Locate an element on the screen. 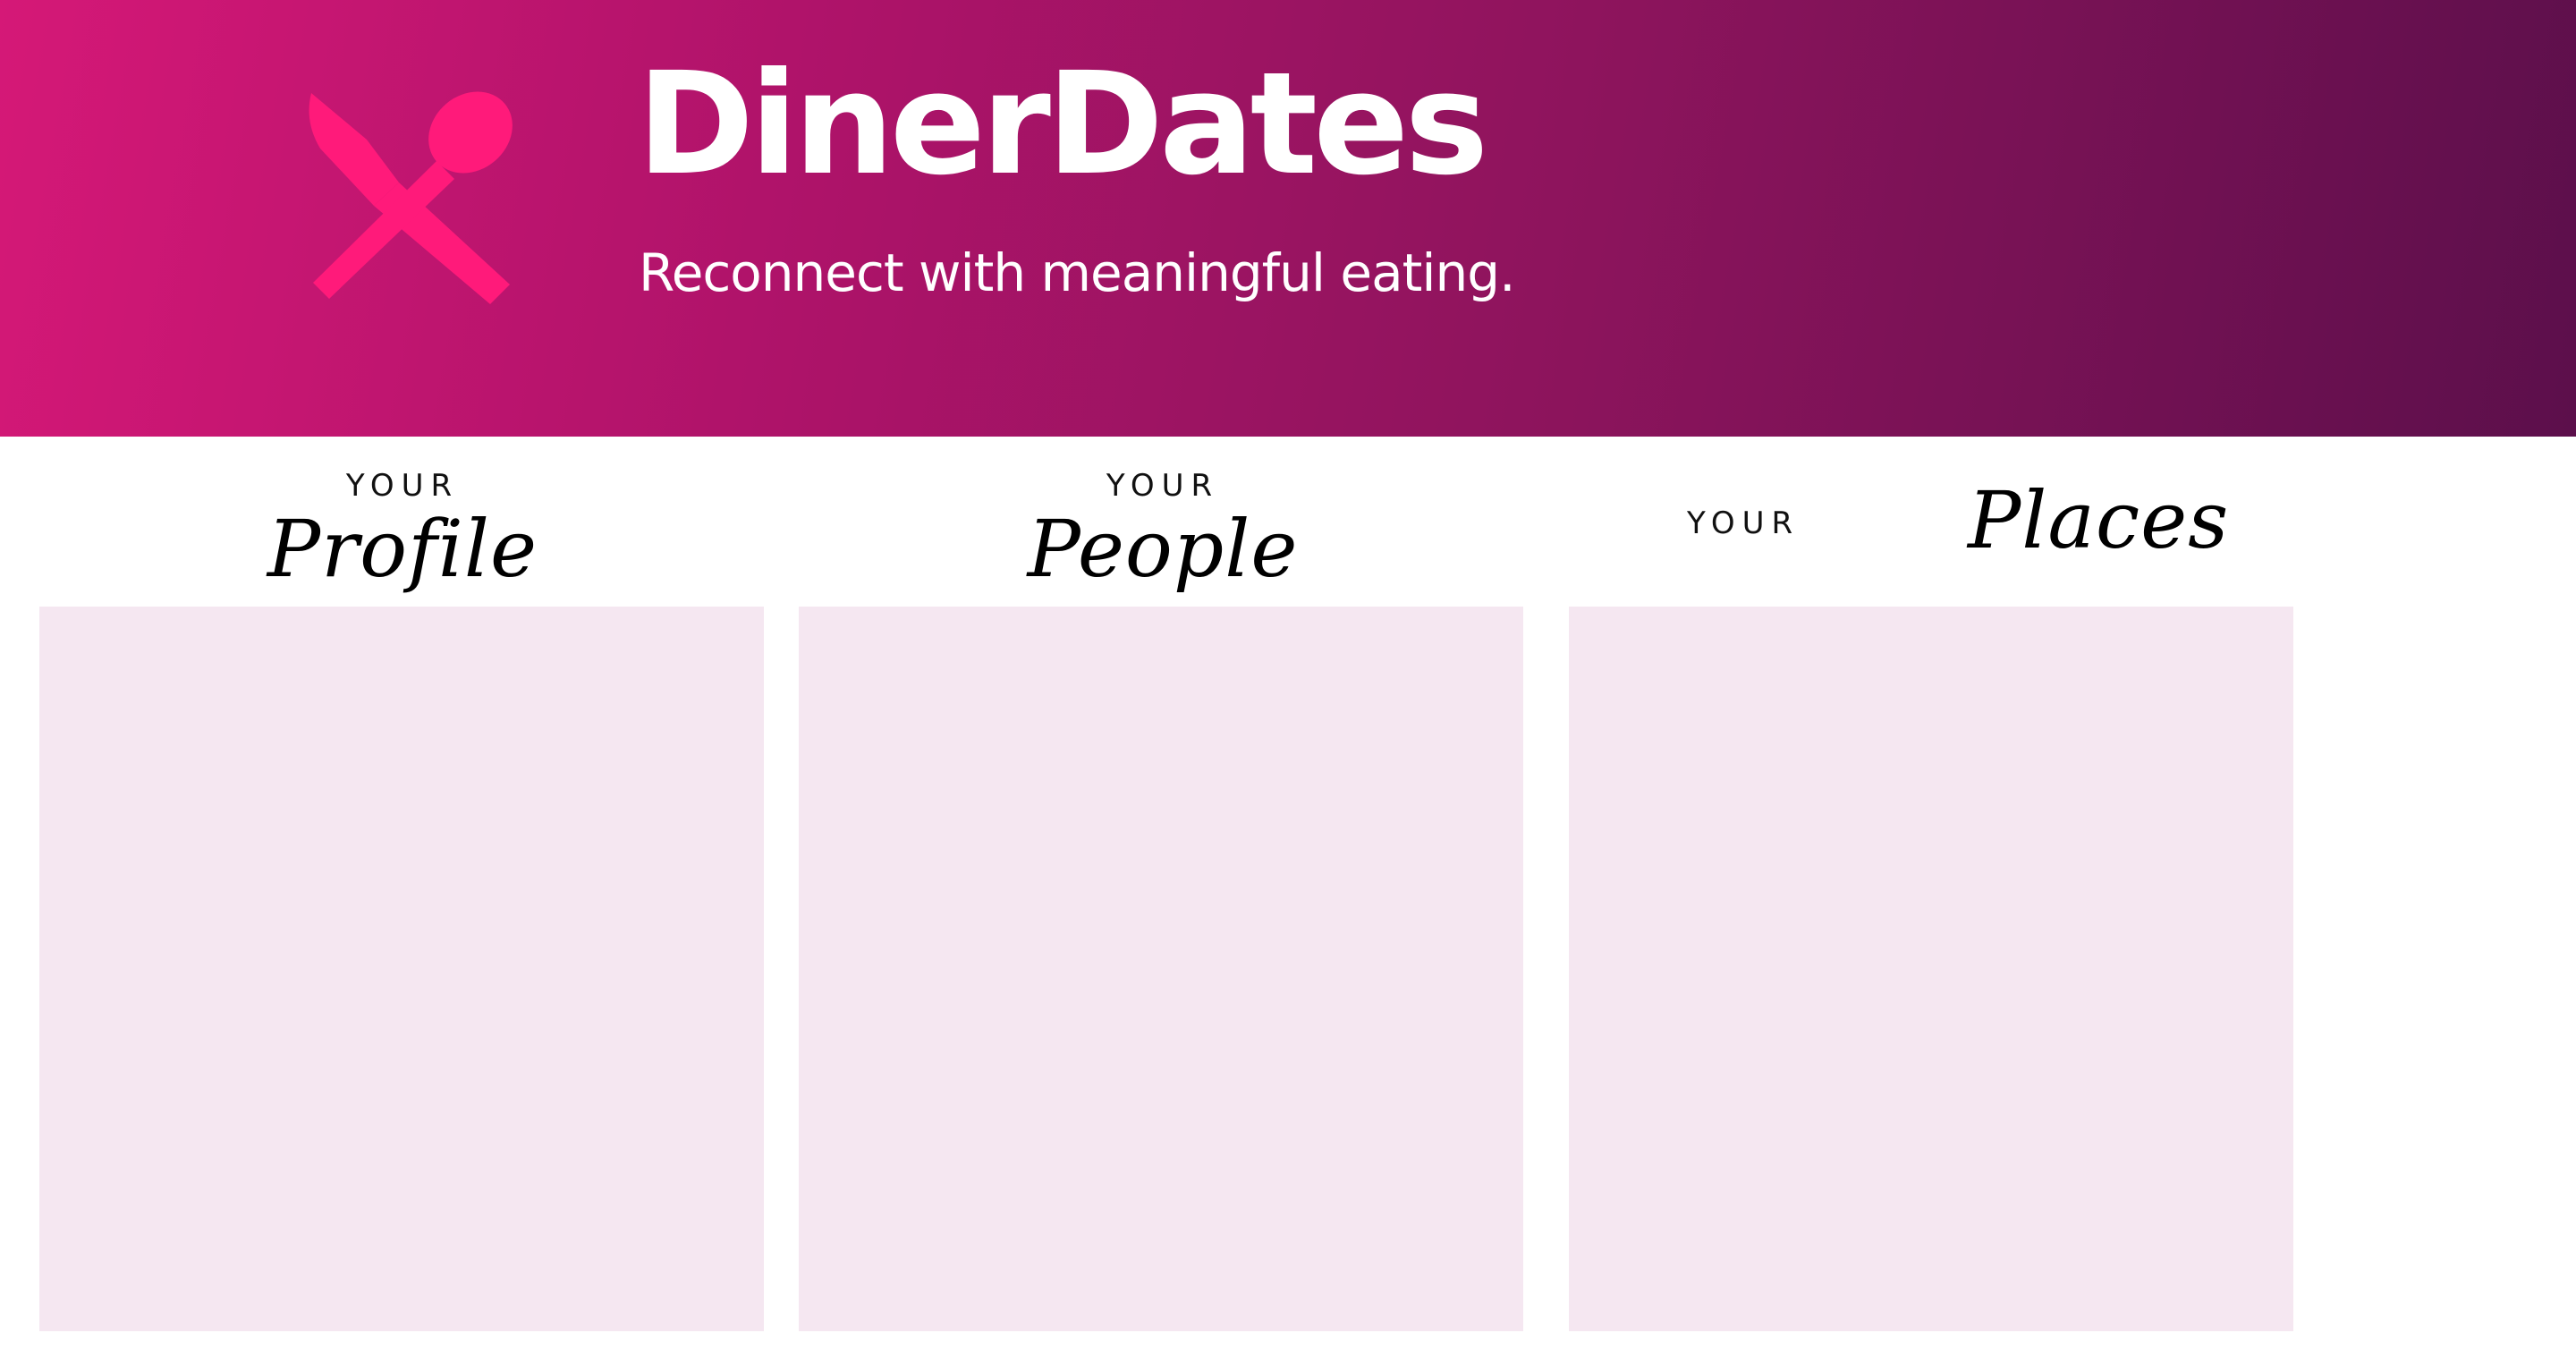  section-title: Profile is located at coordinates (402, 549).